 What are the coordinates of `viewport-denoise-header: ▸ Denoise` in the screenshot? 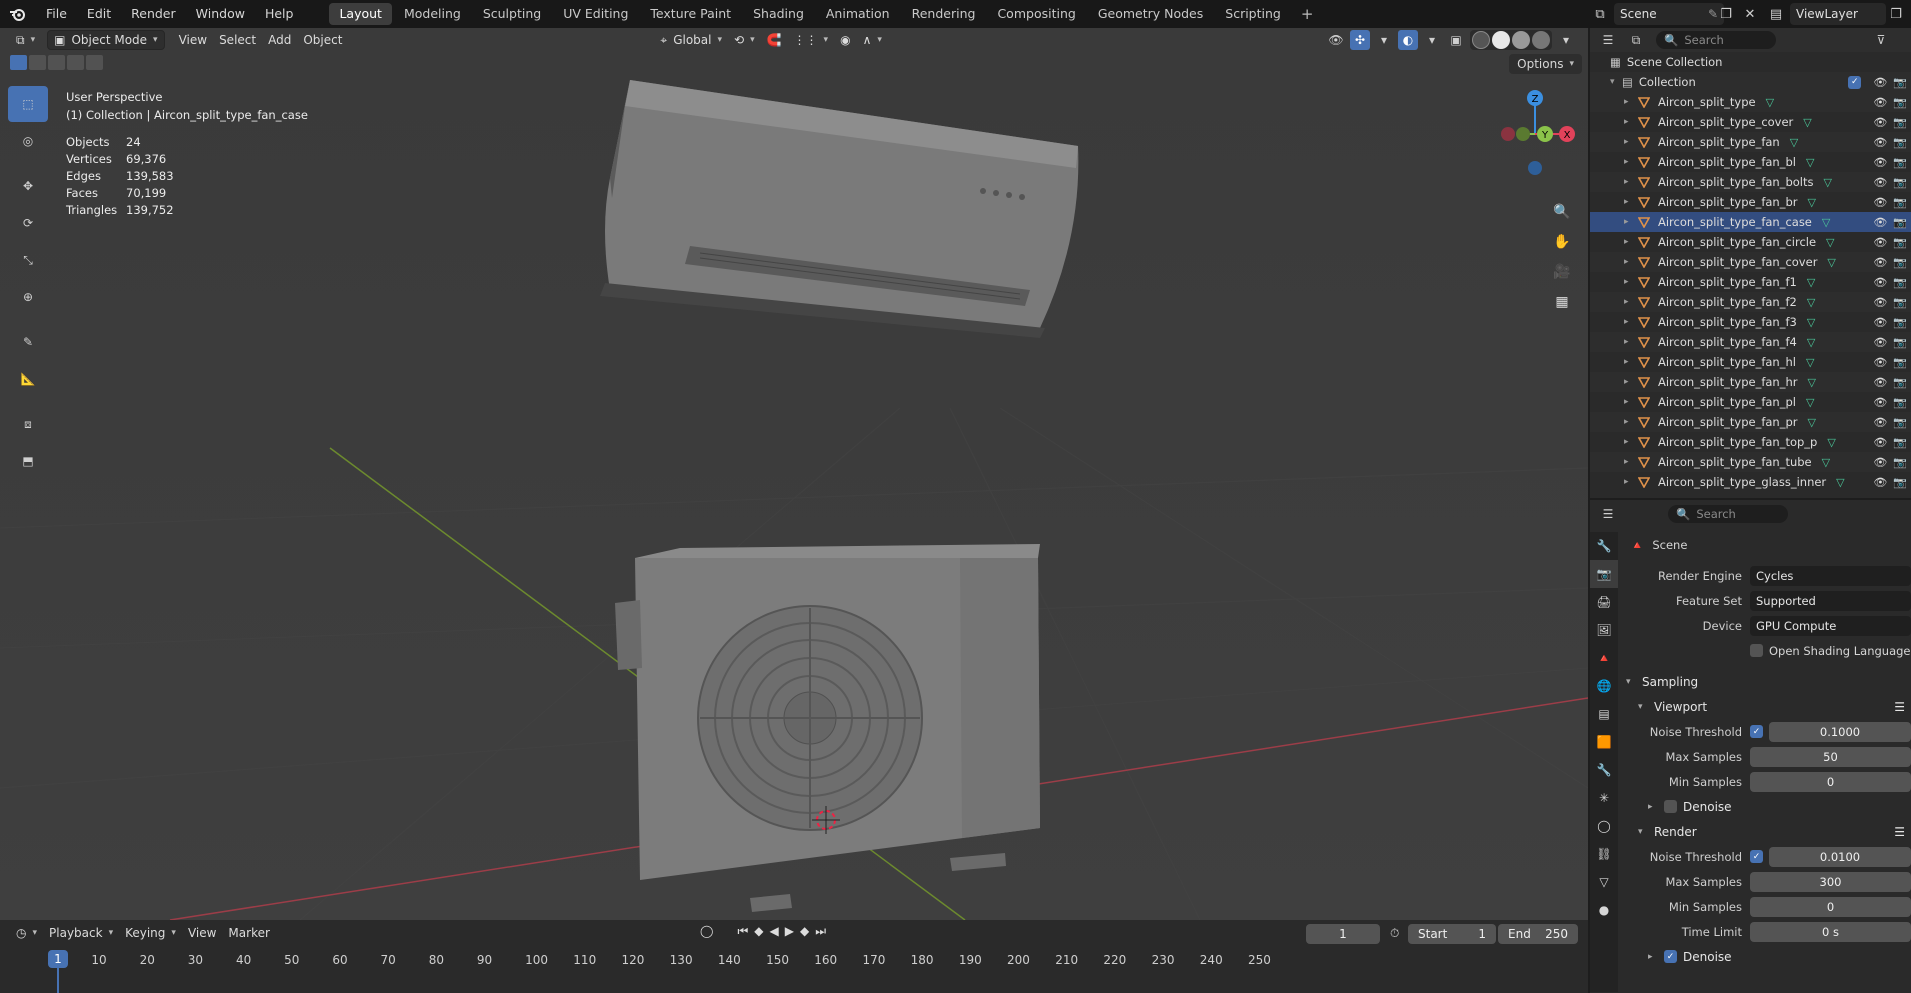 It's located at (1768, 806).